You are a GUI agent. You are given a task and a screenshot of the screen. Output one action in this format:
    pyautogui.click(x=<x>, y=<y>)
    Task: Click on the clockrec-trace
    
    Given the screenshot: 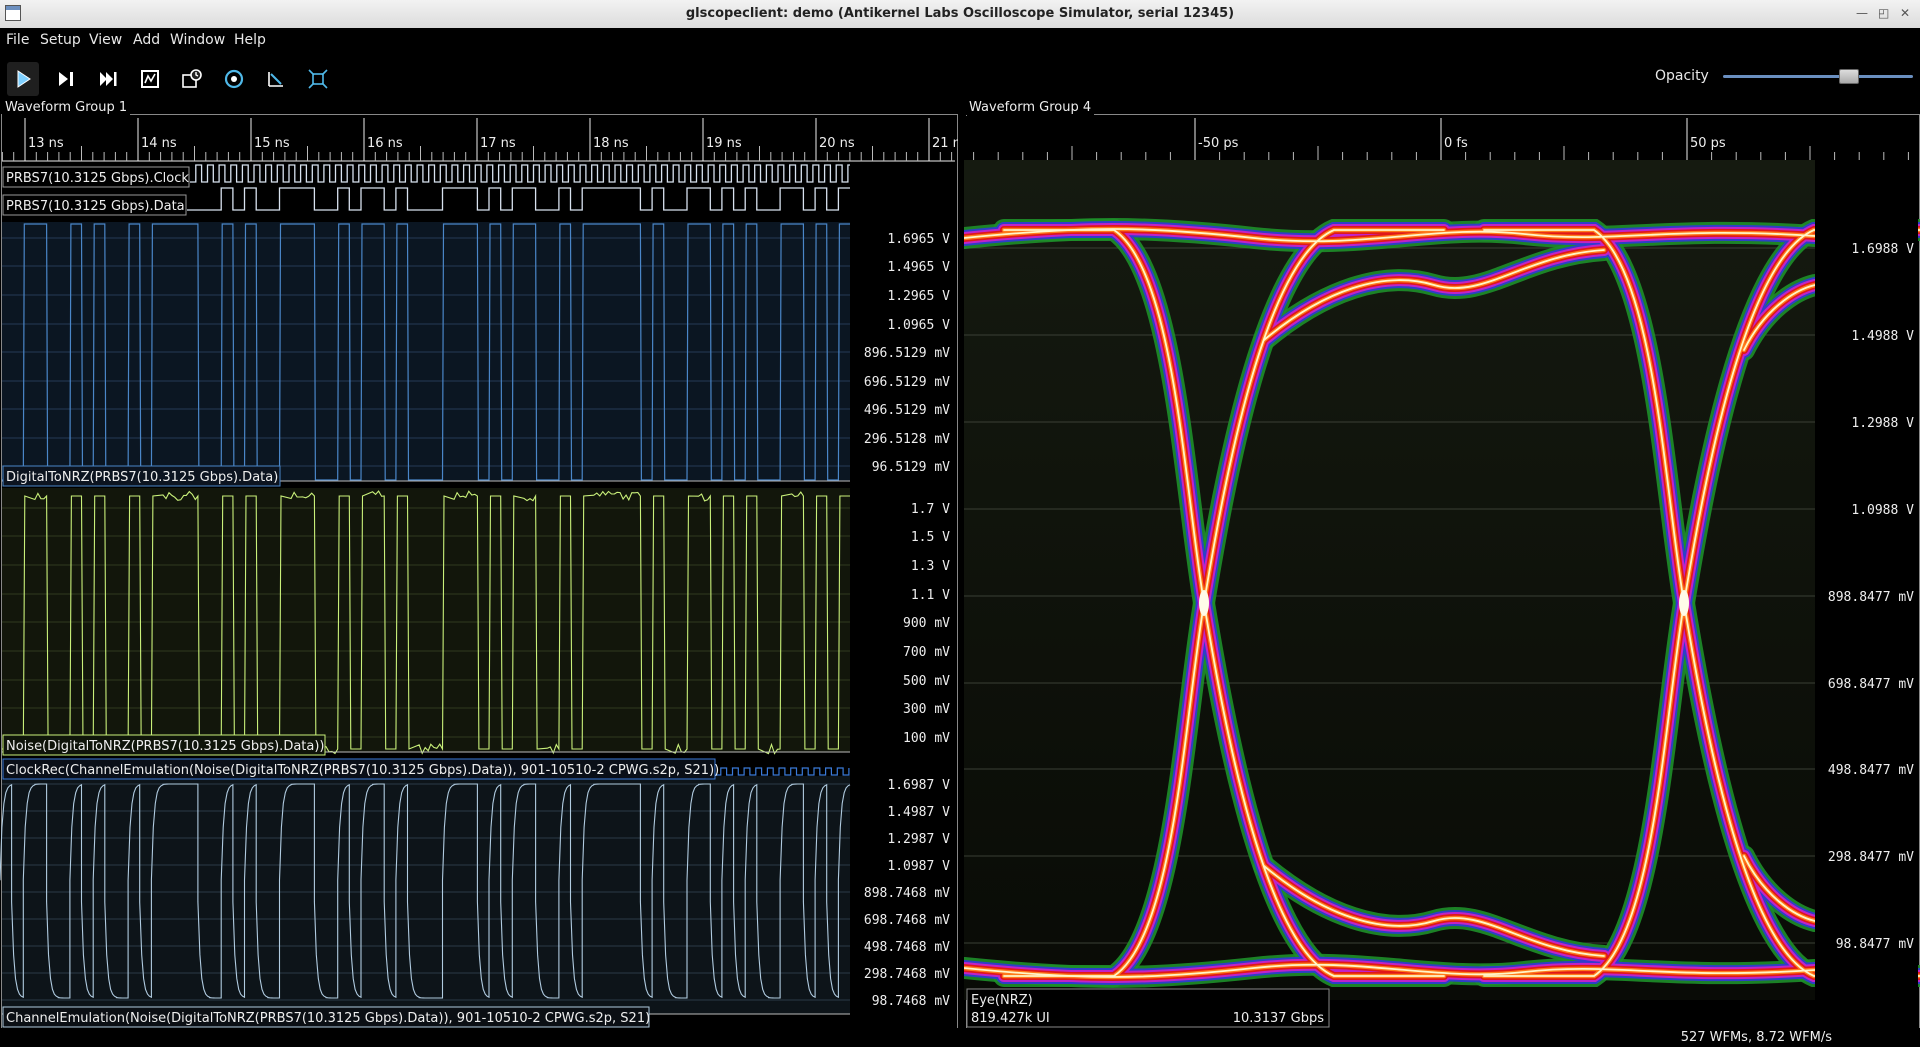 What is the action you would take?
    pyautogui.click(x=782, y=771)
    